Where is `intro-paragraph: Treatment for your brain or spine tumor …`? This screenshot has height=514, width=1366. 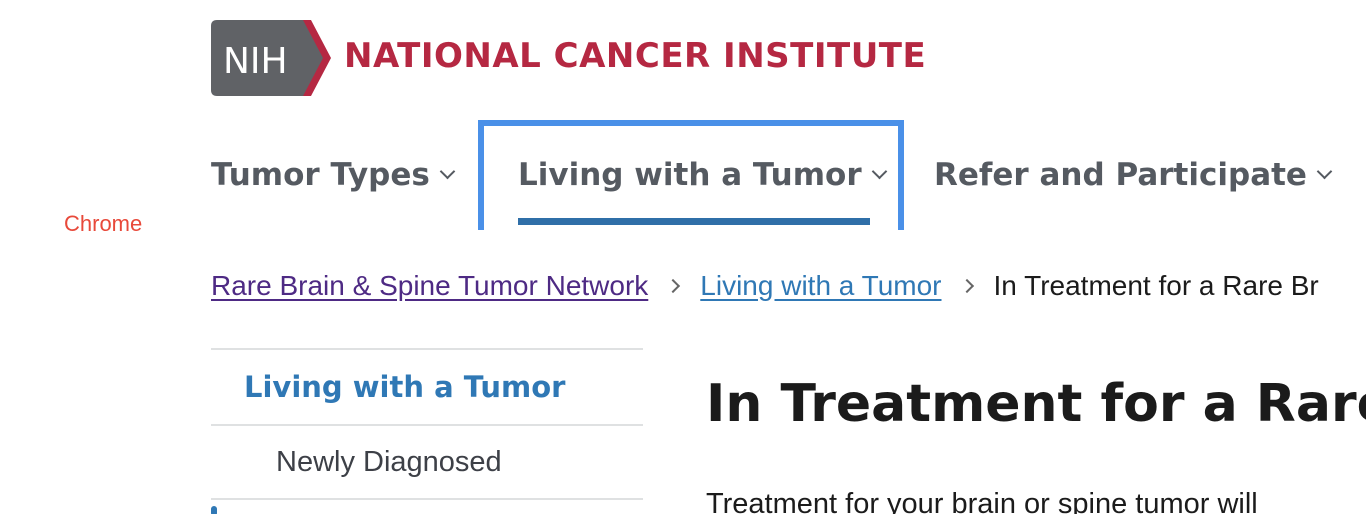 intro-paragraph: Treatment for your brain or spine tumor … is located at coordinates (982, 501).